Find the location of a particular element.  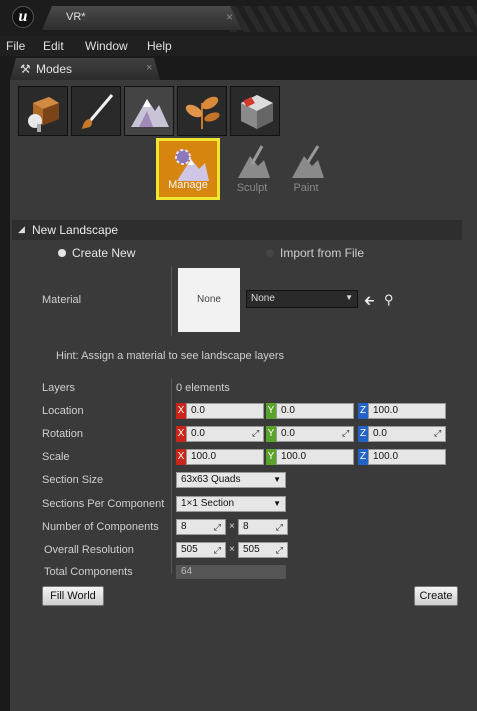

material-combo: None ▼ is located at coordinates (302, 299).